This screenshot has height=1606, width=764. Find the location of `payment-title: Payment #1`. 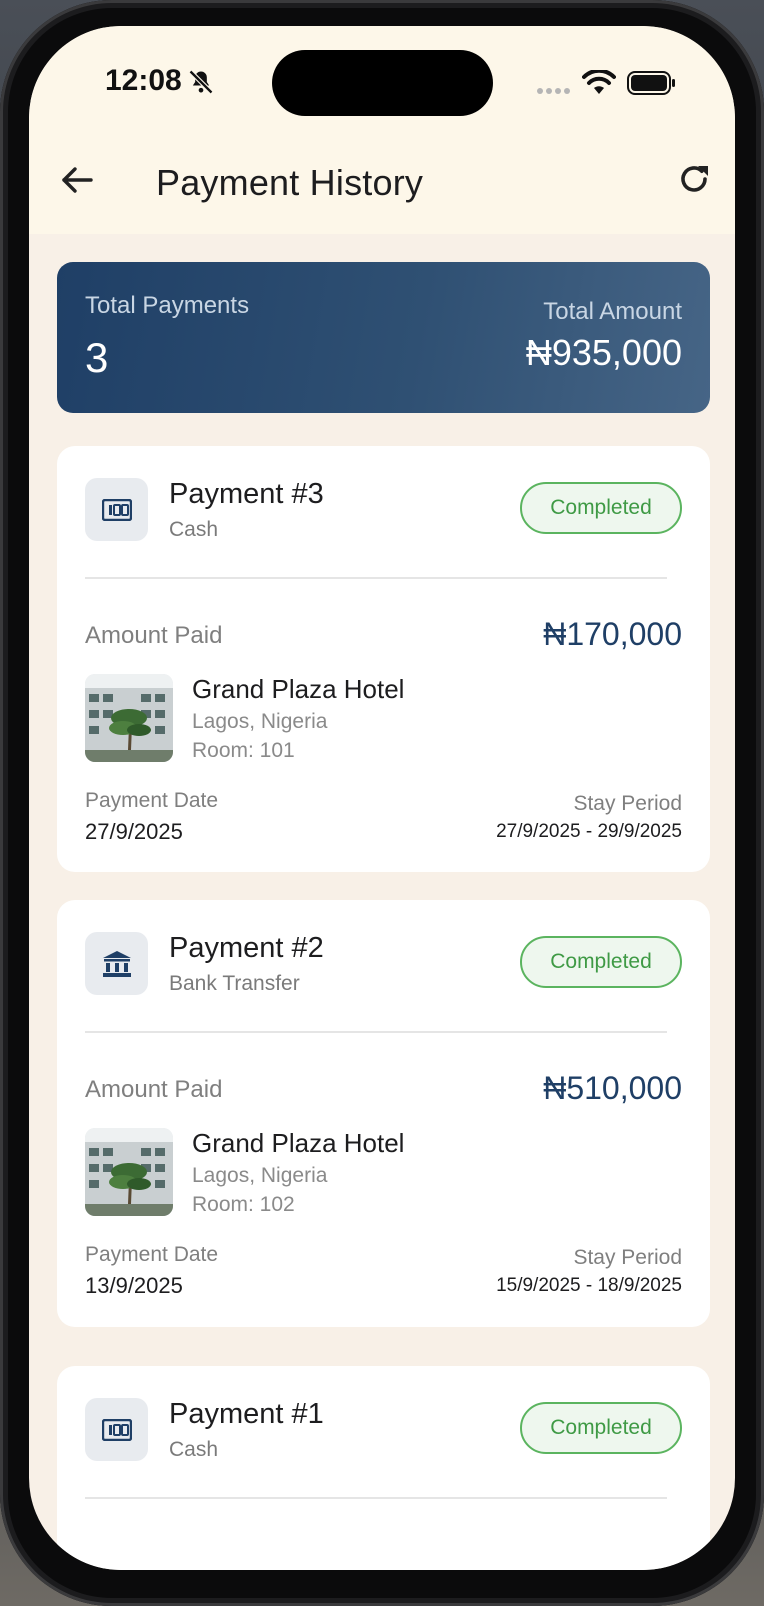

payment-title: Payment #1 is located at coordinates (246, 1414).